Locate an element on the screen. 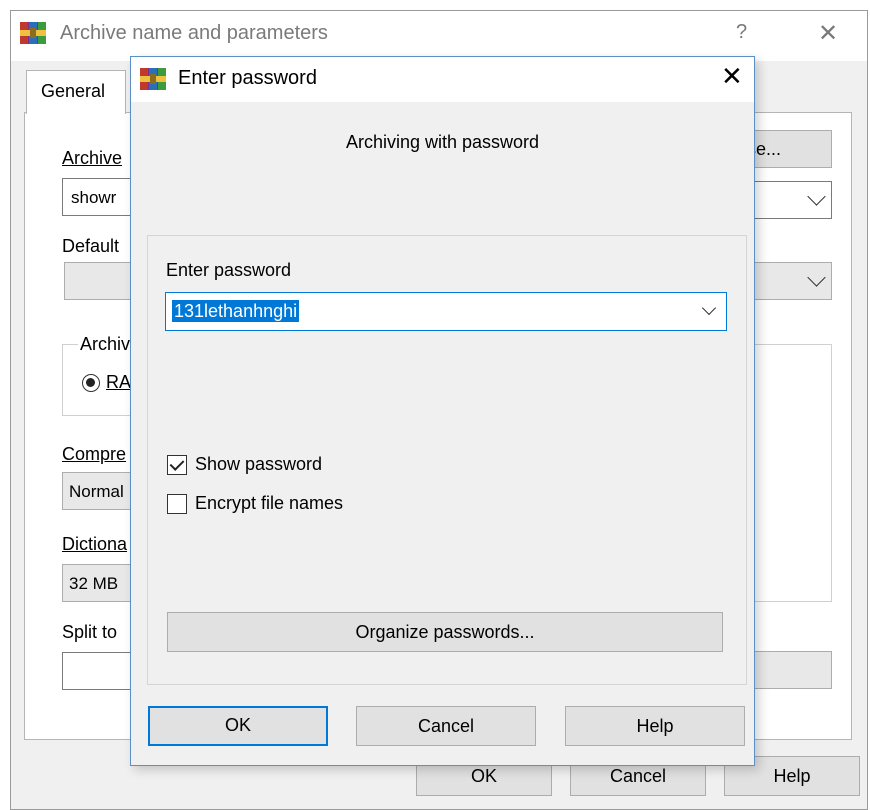 Image resolution: width=870 pixels, height=810 pixels. check-icon is located at coordinates (177, 463).